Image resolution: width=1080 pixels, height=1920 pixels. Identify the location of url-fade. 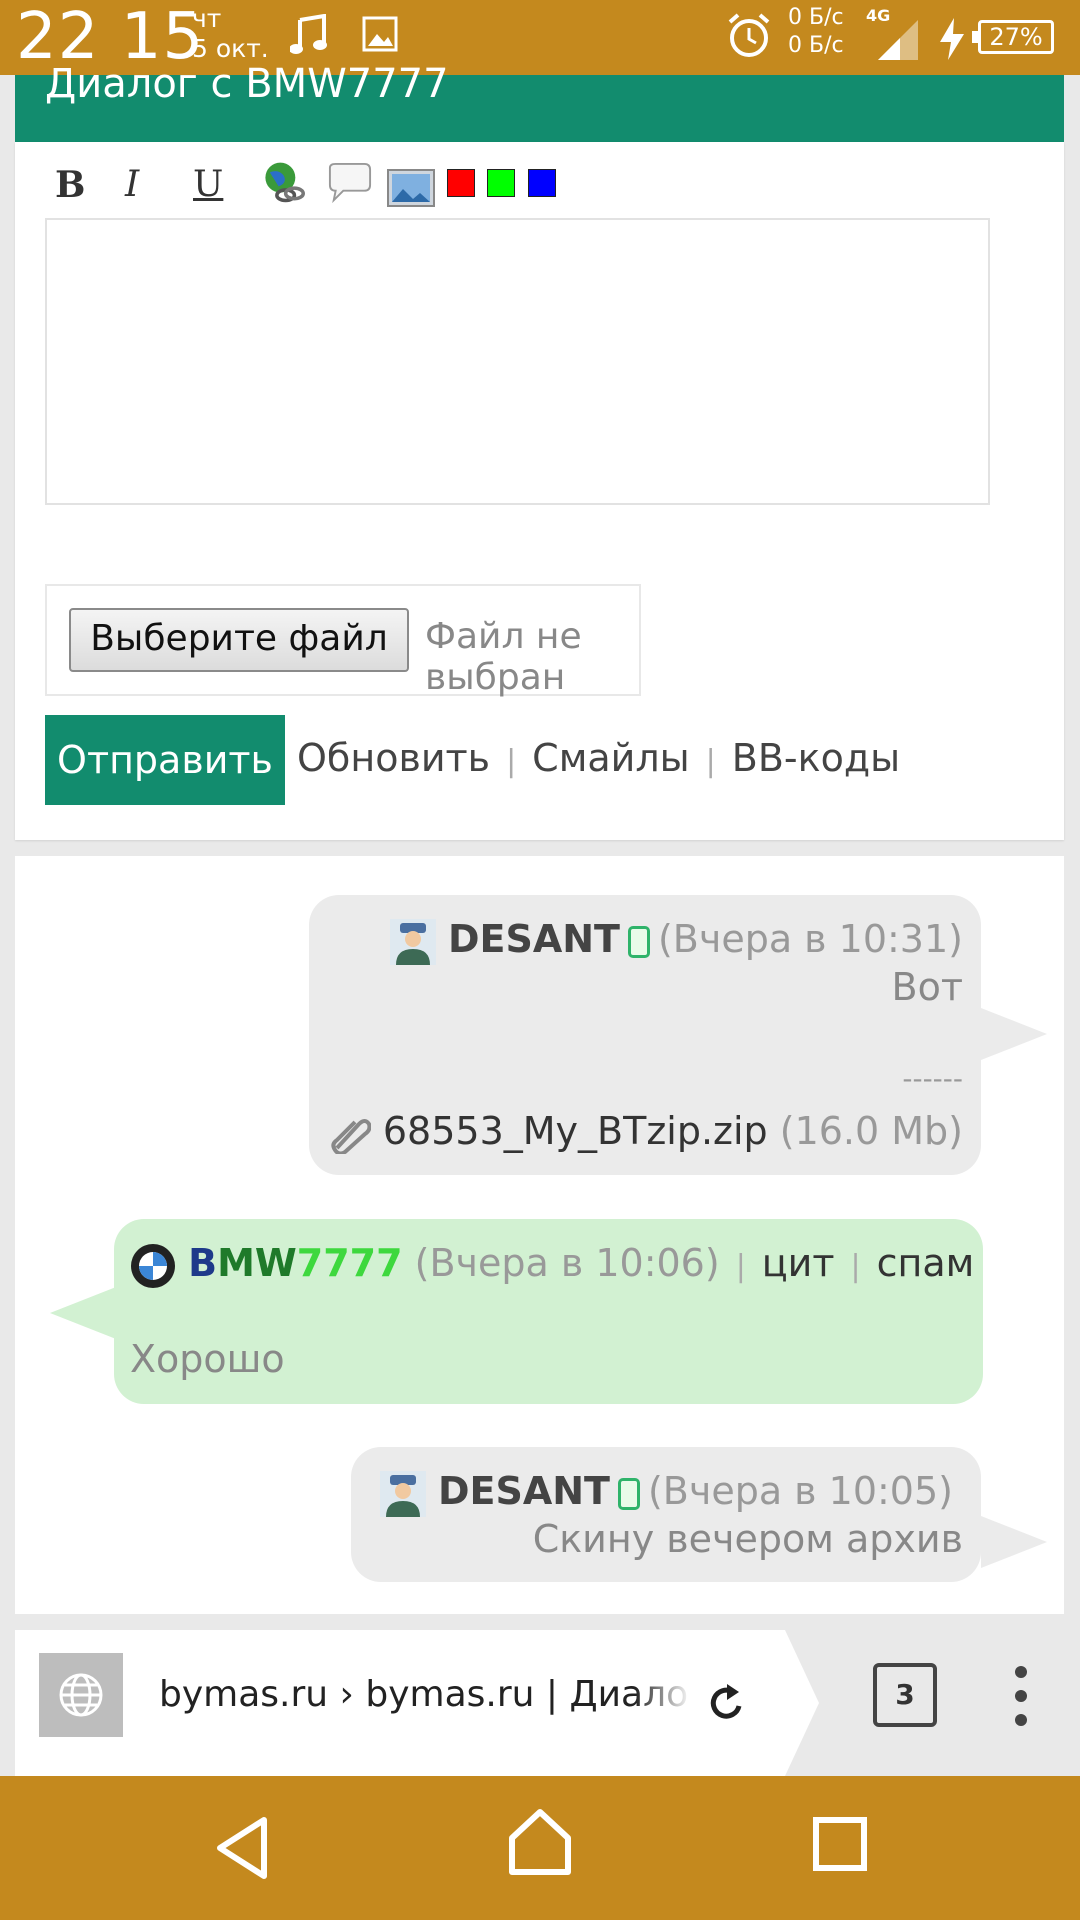
(663, 1698).